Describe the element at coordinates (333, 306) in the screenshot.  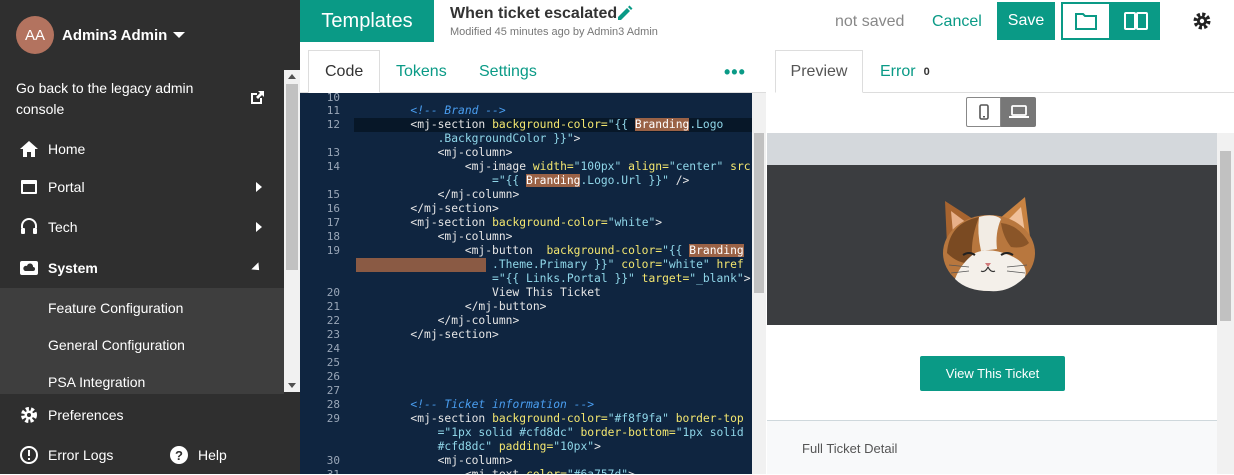
I see `line-number: 21` at that location.